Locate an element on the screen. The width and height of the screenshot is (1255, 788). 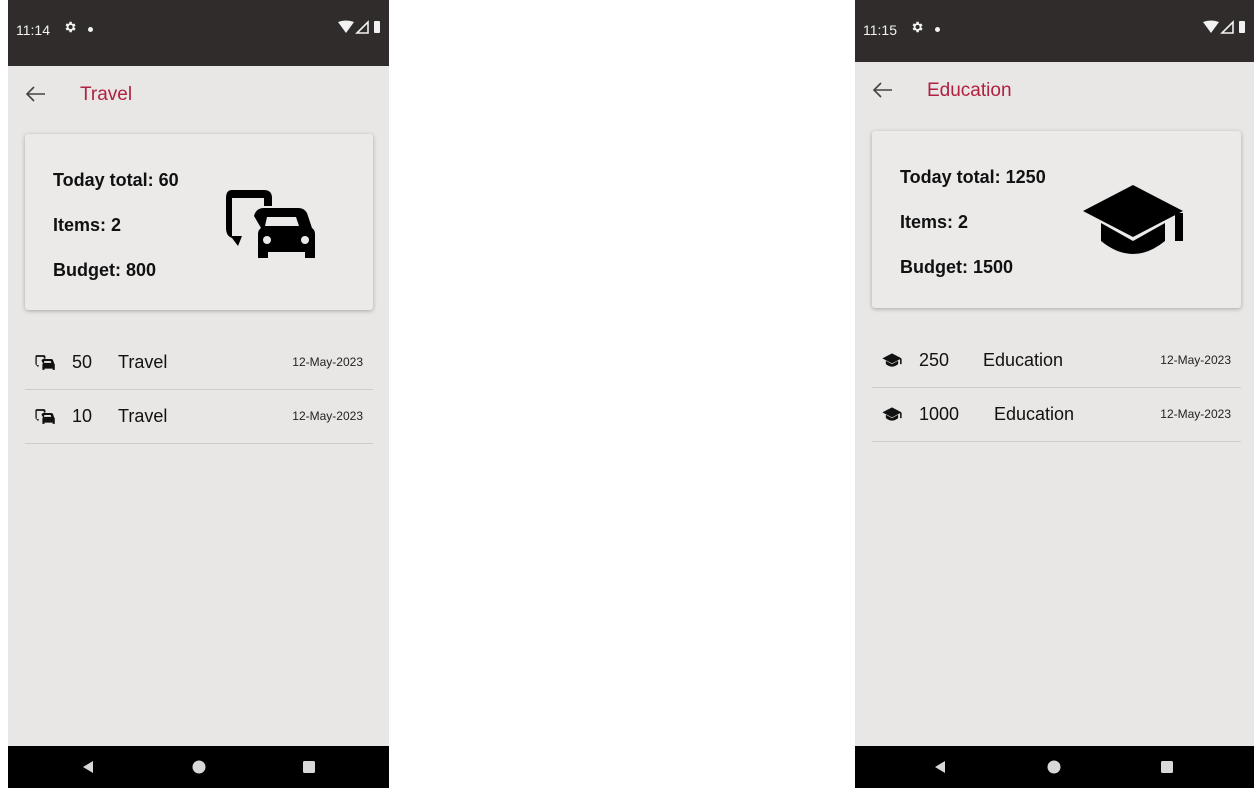
entry-amount: 1000 is located at coordinates (939, 414).